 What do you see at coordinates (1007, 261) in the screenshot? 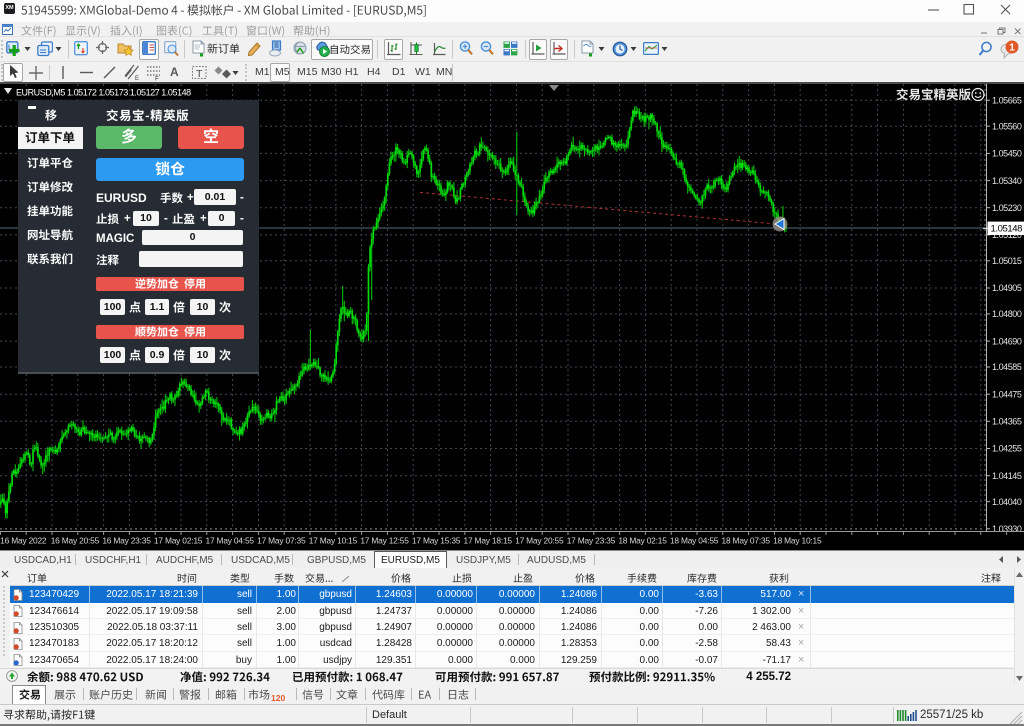
I see `svg-text: 1.05015` at bounding box center [1007, 261].